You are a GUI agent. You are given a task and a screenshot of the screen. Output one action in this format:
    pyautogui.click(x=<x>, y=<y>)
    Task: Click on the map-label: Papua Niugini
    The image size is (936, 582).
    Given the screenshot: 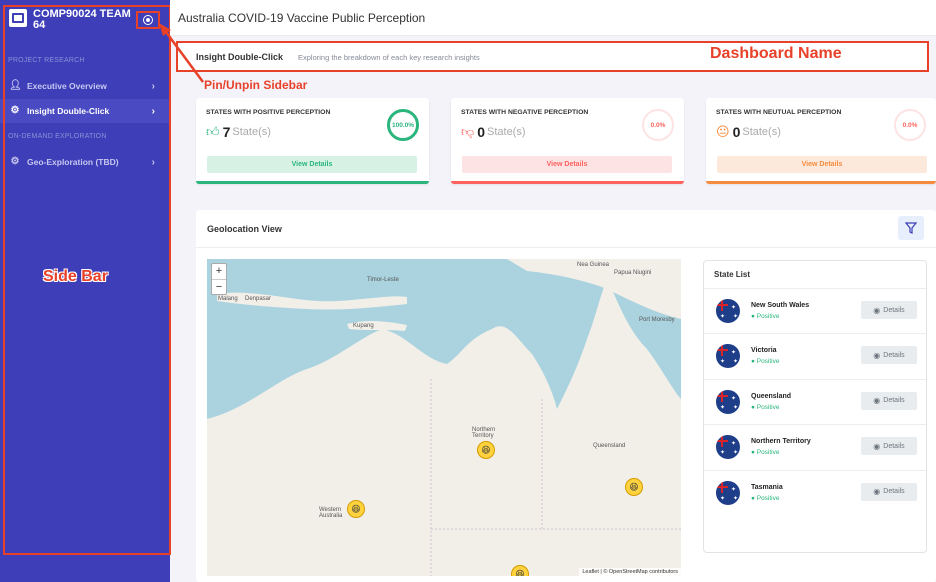 What is the action you would take?
    pyautogui.click(x=633, y=273)
    